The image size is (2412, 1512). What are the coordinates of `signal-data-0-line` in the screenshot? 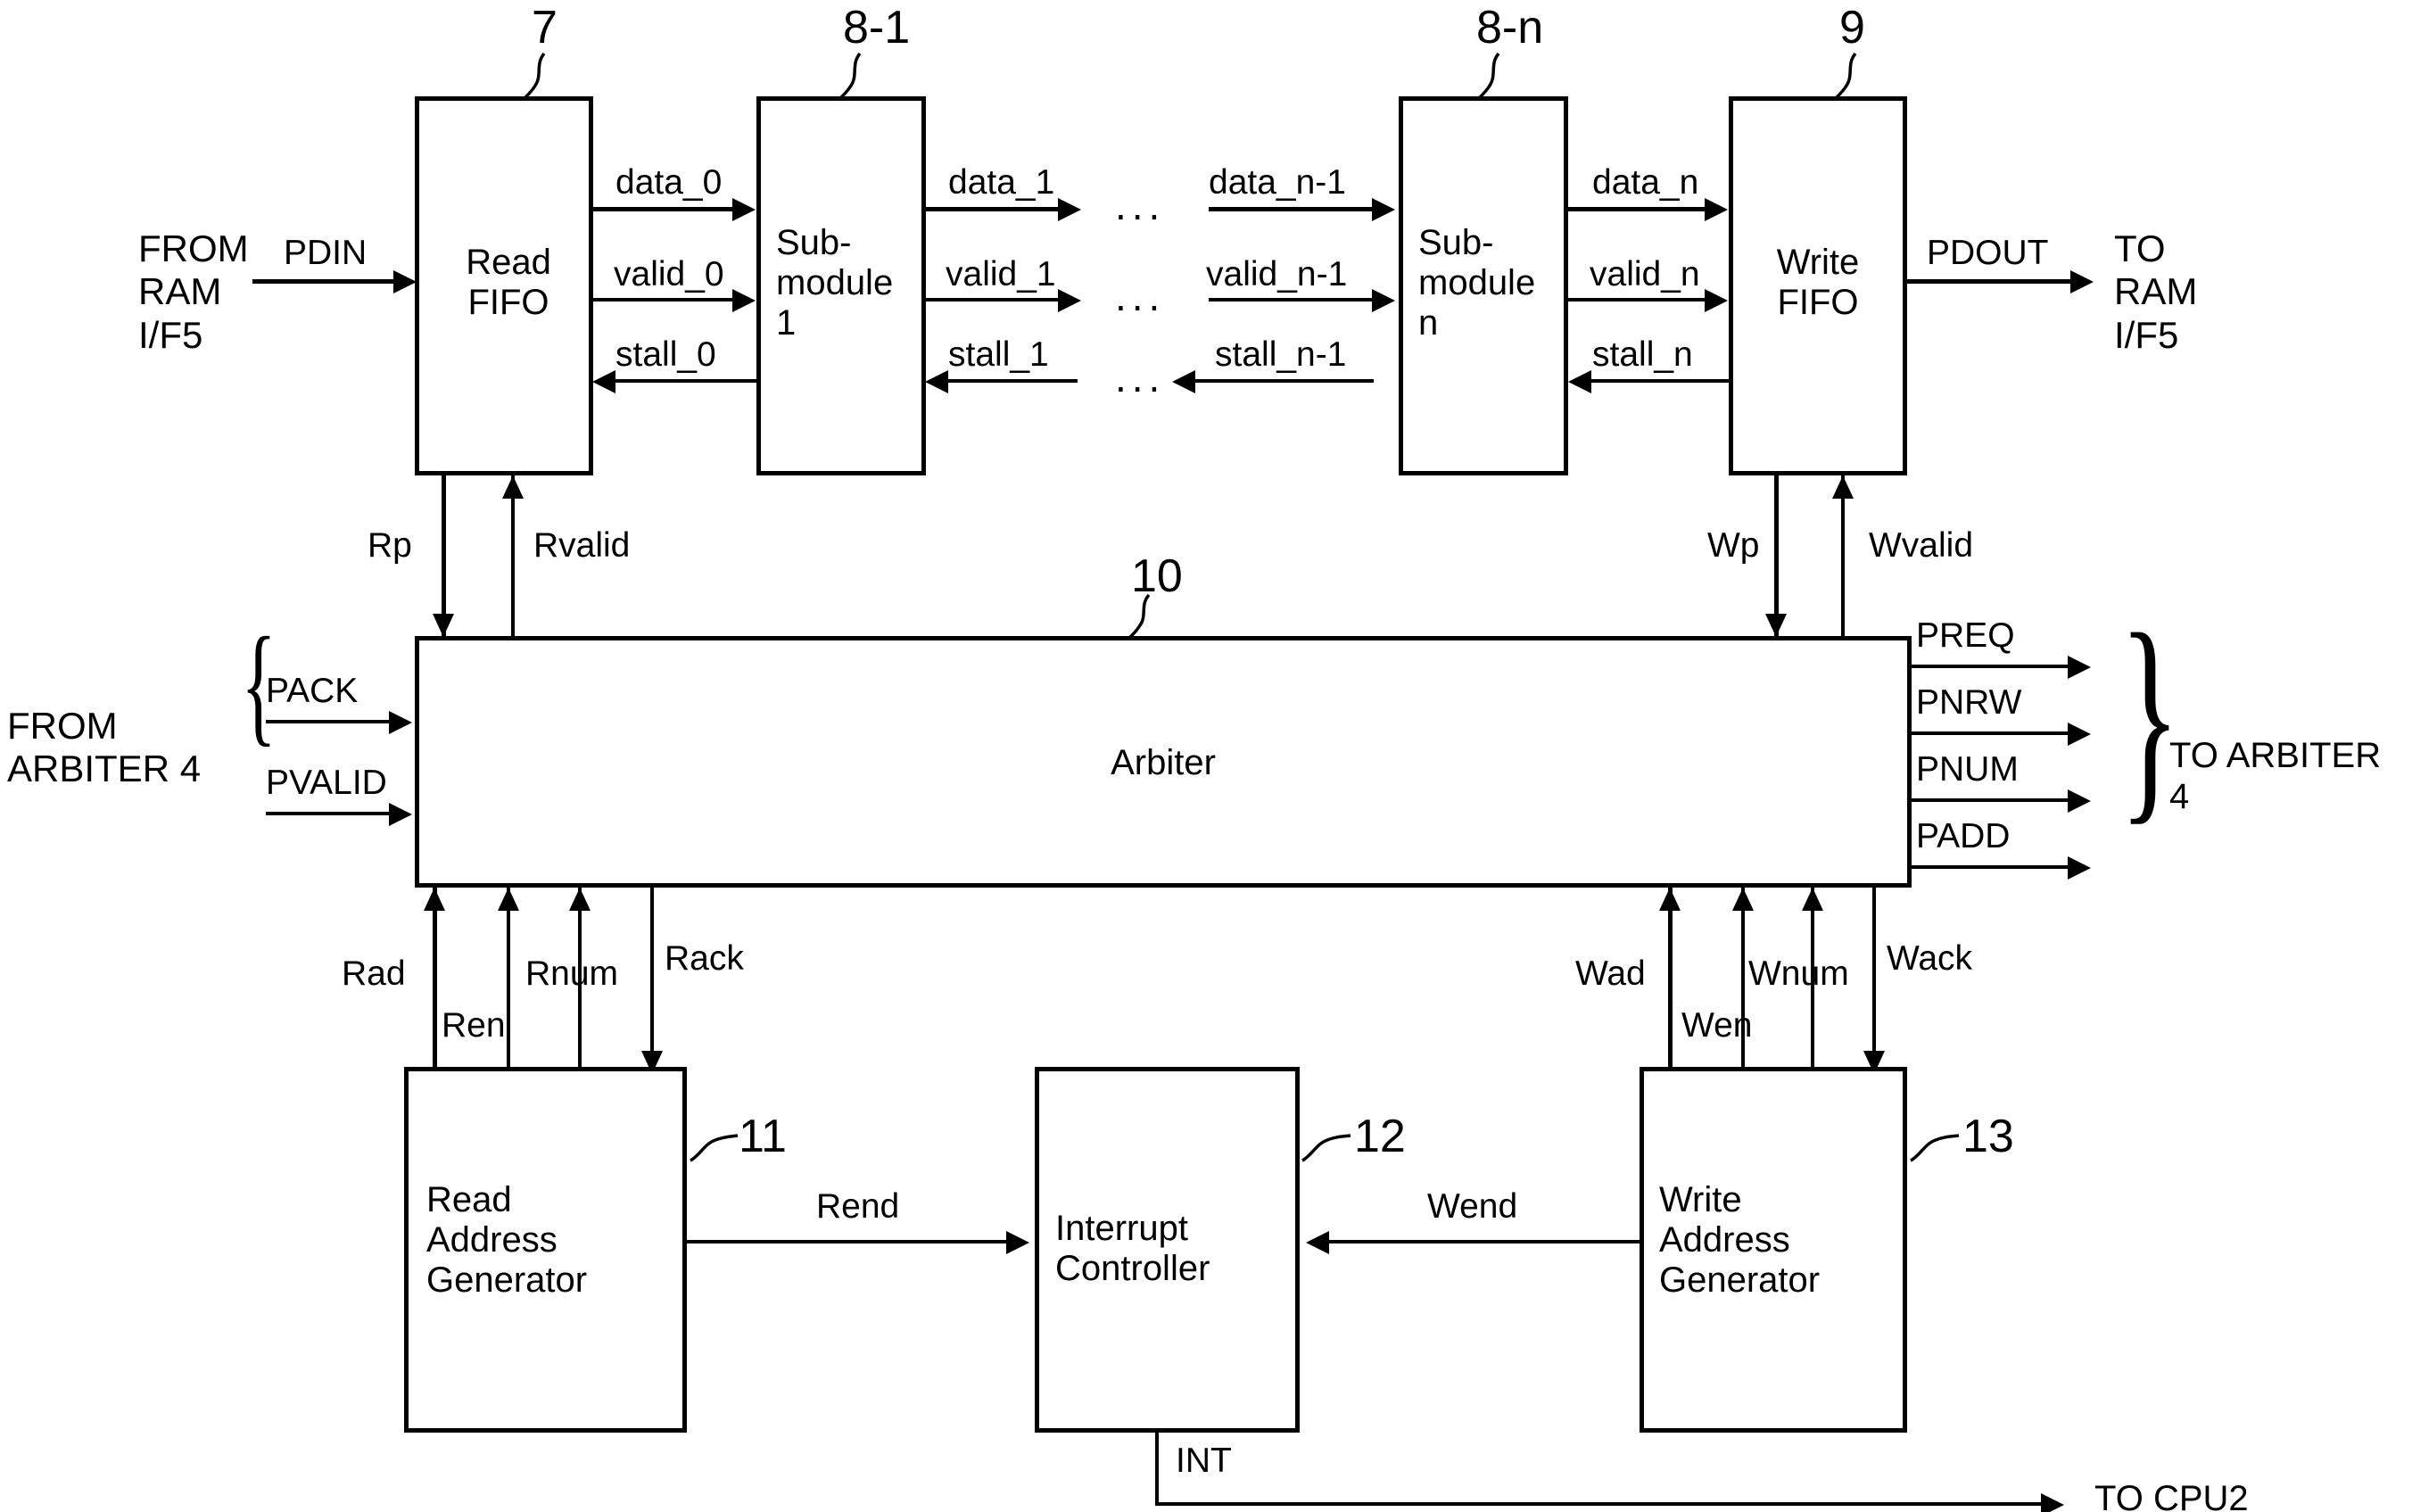 It's located at (663, 209).